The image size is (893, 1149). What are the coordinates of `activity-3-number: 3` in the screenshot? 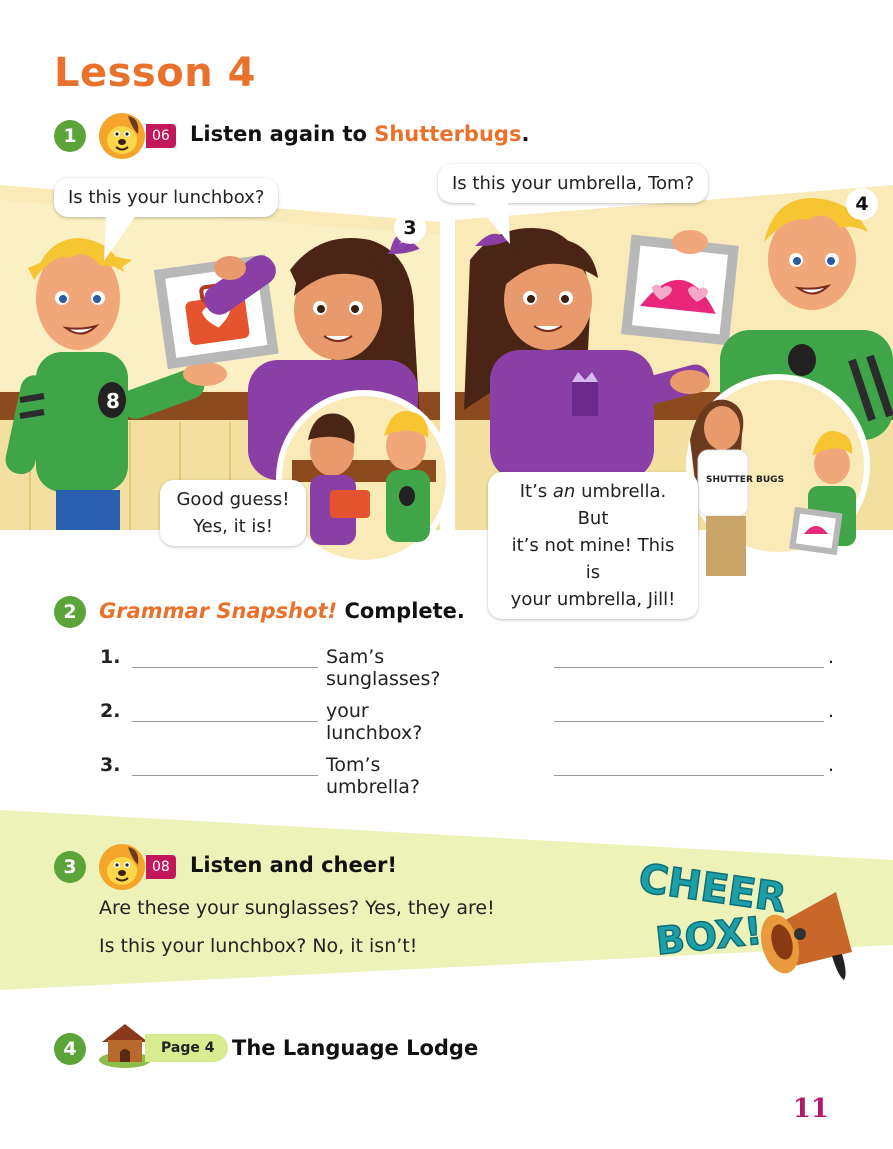 It's located at (70, 867).